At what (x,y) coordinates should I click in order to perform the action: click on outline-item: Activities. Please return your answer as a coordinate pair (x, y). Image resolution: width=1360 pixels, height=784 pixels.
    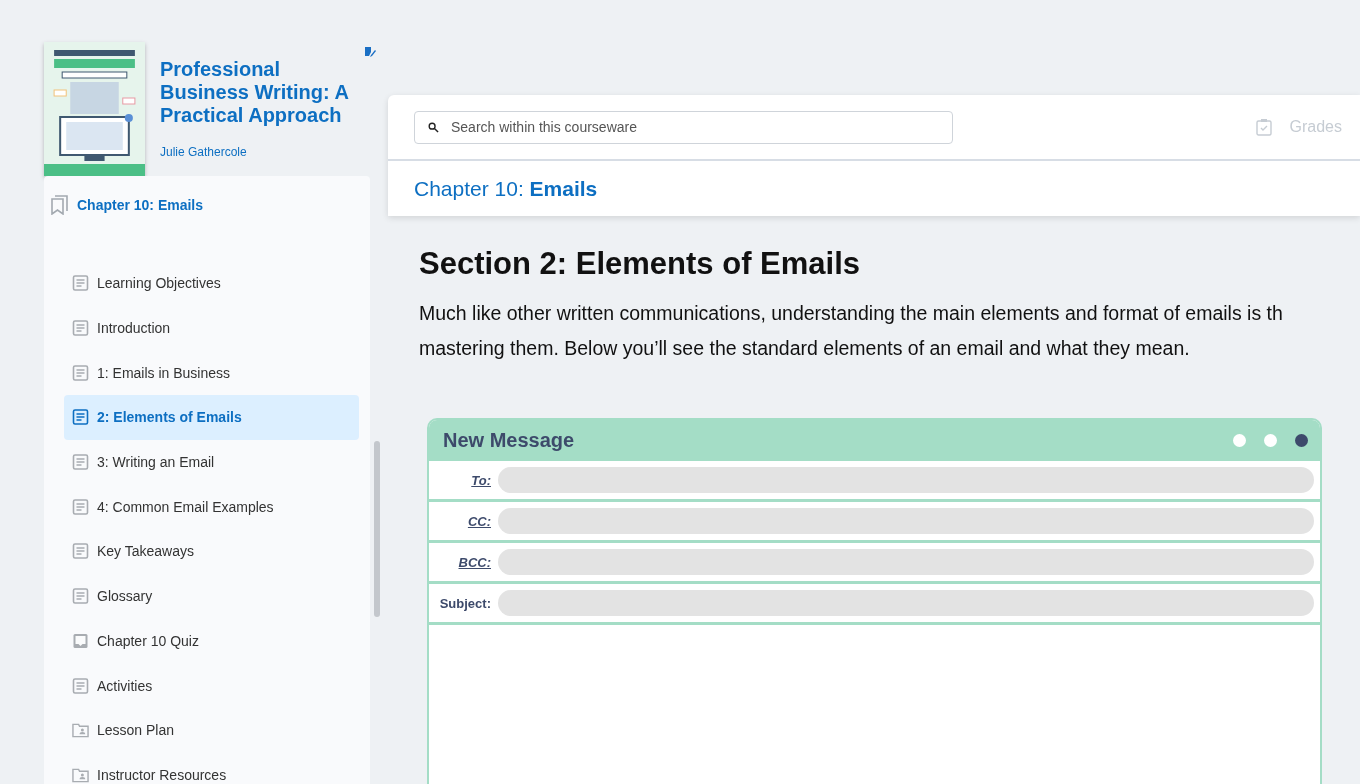
    Looking at the image, I should click on (211, 685).